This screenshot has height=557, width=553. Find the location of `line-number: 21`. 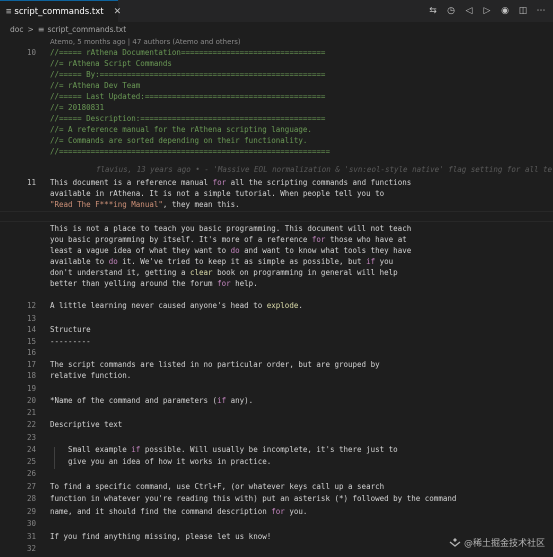

line-number: 21 is located at coordinates (31, 412).